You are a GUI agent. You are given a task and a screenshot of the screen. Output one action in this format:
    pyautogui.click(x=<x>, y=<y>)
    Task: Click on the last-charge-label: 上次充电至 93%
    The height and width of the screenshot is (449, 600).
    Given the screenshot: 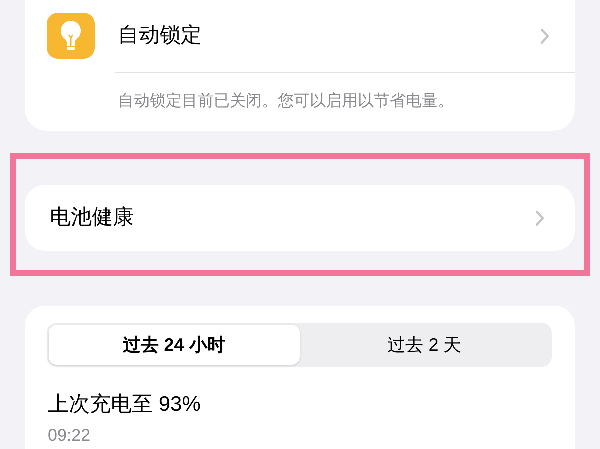 What is the action you would take?
    pyautogui.click(x=125, y=405)
    